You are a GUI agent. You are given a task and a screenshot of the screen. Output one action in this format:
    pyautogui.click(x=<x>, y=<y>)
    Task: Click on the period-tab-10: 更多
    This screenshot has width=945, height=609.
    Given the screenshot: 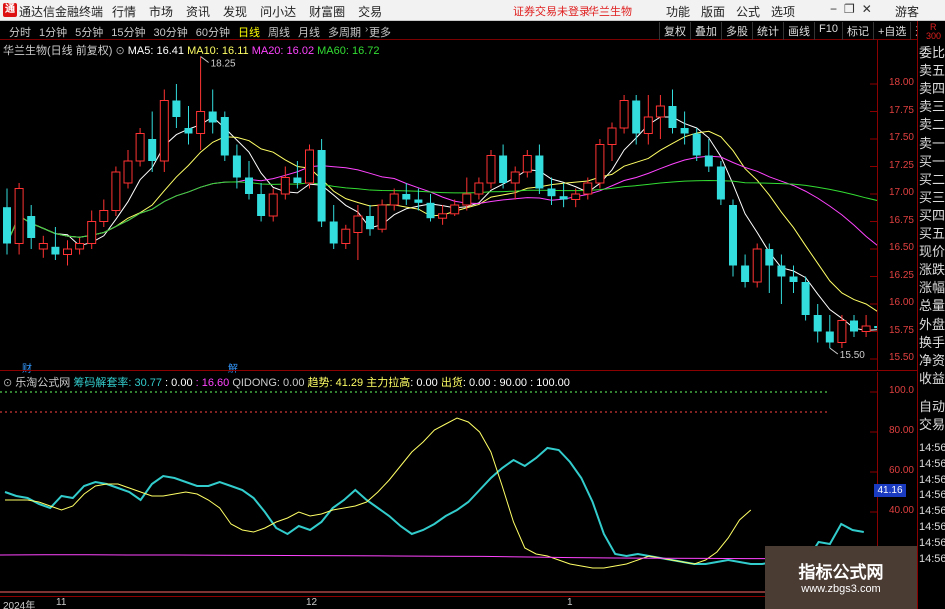 What is the action you would take?
    pyautogui.click(x=380, y=32)
    